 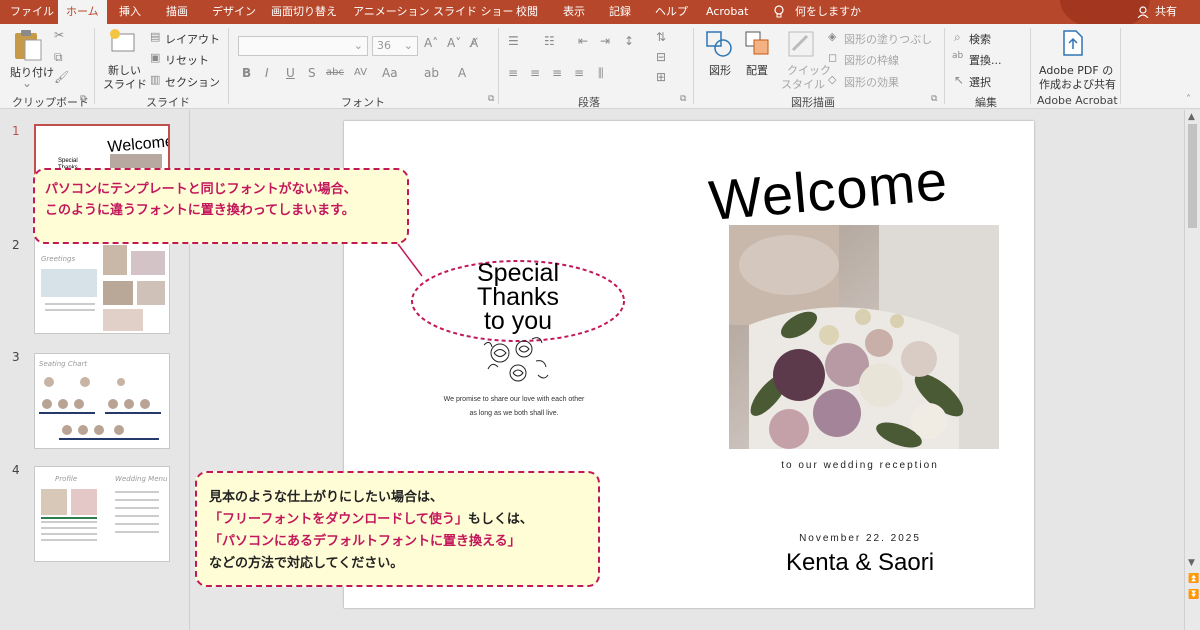 I want to click on previous-slide-icon: ⏫, so click(x=1193, y=579).